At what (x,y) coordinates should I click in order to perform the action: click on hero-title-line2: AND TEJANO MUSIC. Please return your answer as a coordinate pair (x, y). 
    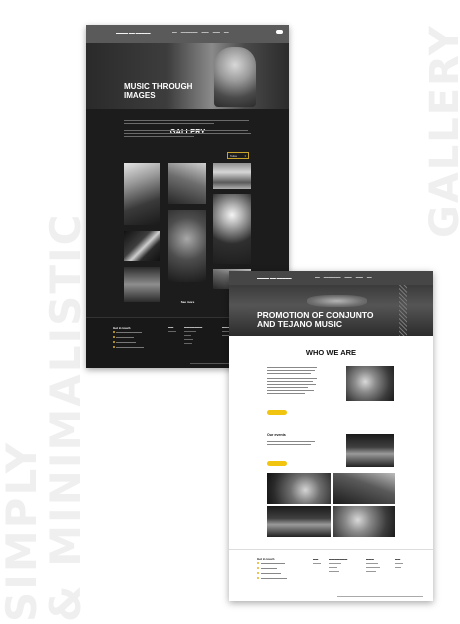
    Looking at the image, I should click on (300, 324).